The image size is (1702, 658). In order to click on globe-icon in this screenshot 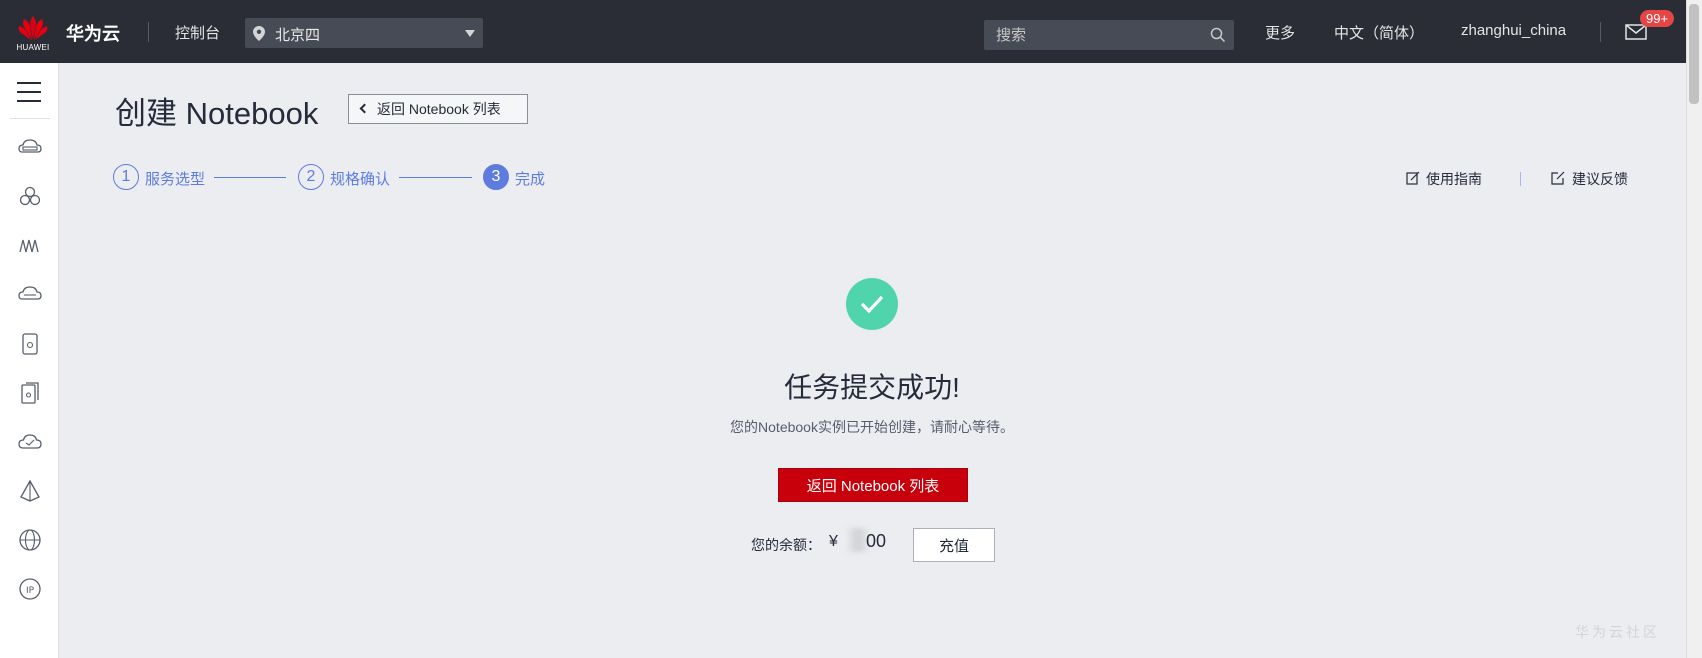, I will do `click(30, 540)`.